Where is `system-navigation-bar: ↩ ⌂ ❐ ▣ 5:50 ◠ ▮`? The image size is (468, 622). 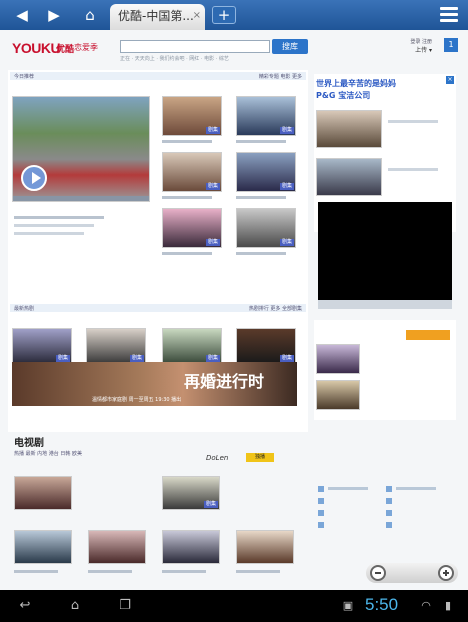 system-navigation-bar: ↩ ⌂ ❐ ▣ 5:50 ◠ ▮ is located at coordinates (234, 606).